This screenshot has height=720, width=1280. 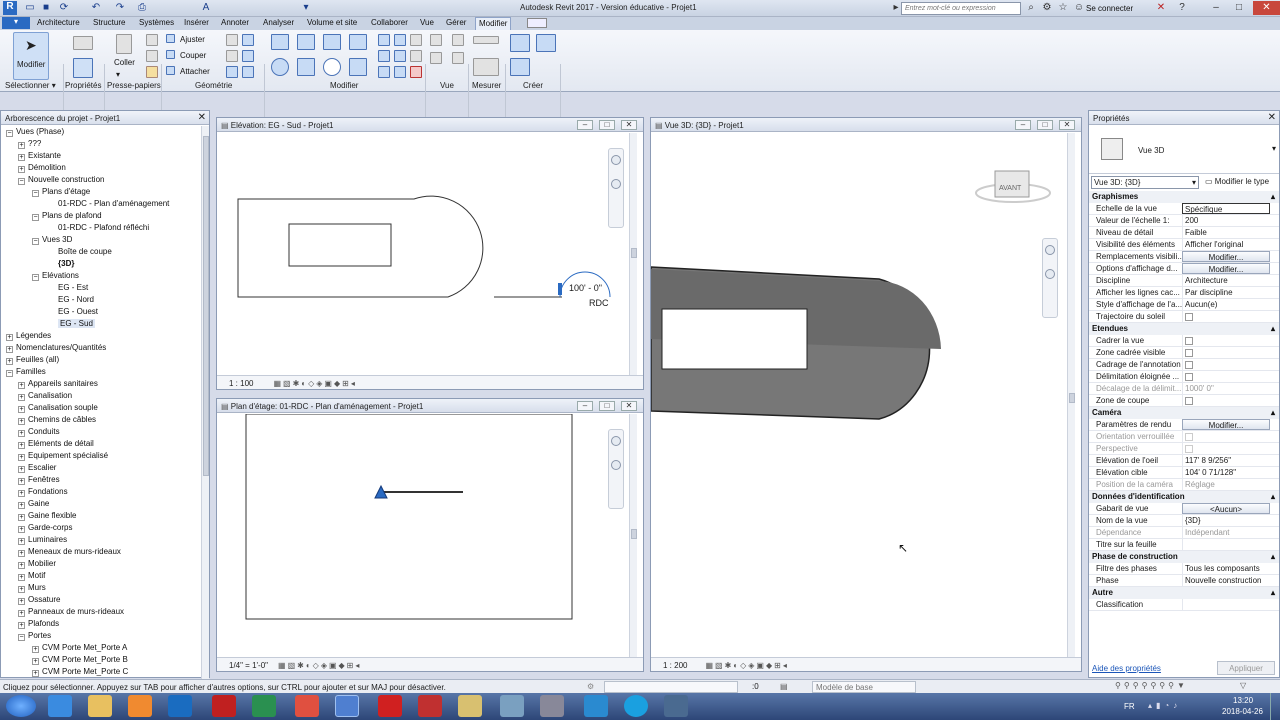 I want to click on tree-item: + Plafonds, so click(x=38, y=624).